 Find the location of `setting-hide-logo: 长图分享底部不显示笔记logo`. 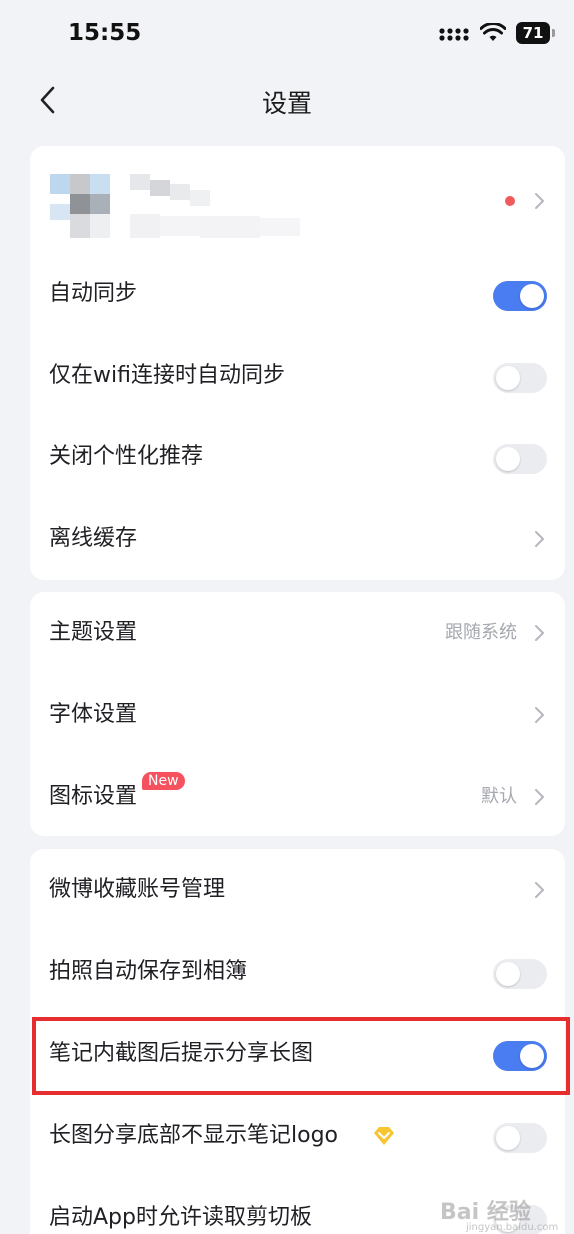

setting-hide-logo: 长图分享底部不显示笔记logo is located at coordinates (297, 1136).